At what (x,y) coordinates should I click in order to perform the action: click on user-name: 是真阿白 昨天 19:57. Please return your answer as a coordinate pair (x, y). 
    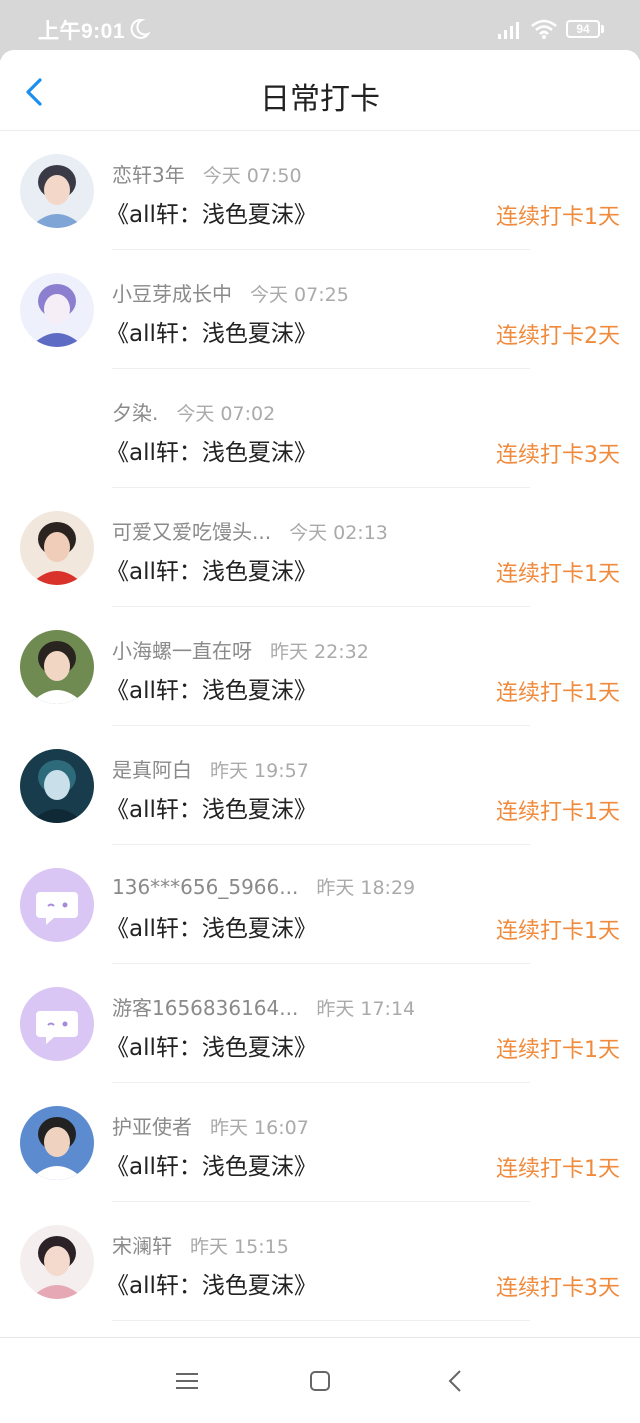
    Looking at the image, I should click on (210, 768).